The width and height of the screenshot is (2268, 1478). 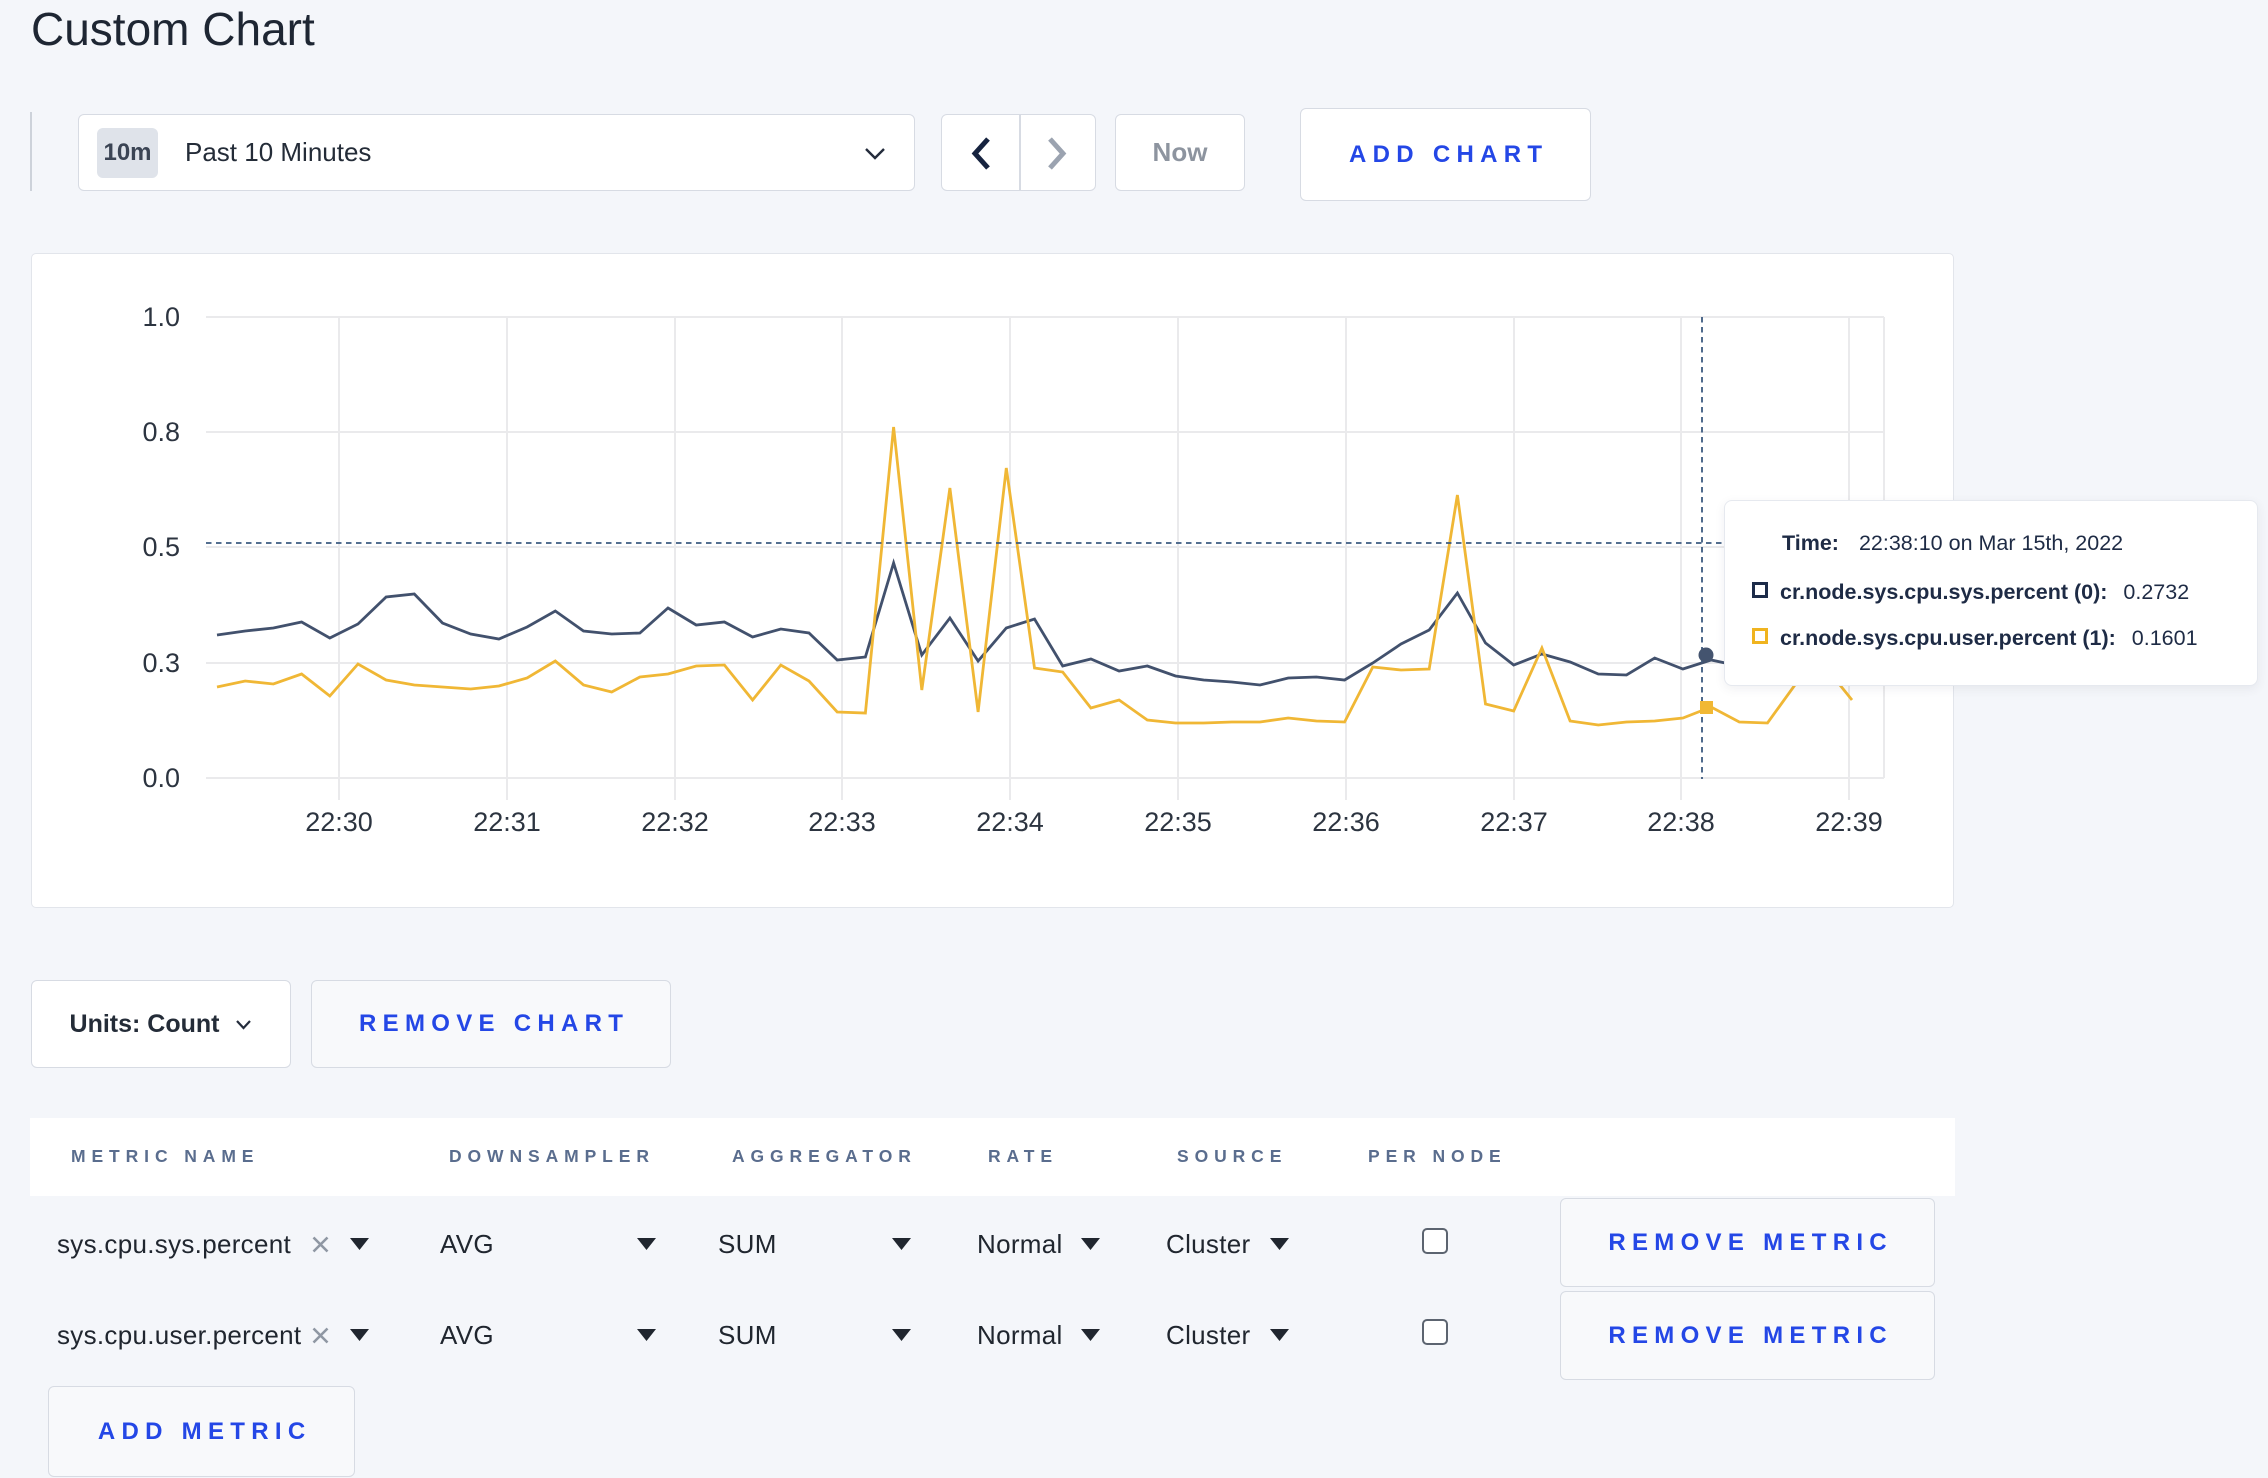 What do you see at coordinates (1514, 822) in the screenshot?
I see `svg-text: 22:37` at bounding box center [1514, 822].